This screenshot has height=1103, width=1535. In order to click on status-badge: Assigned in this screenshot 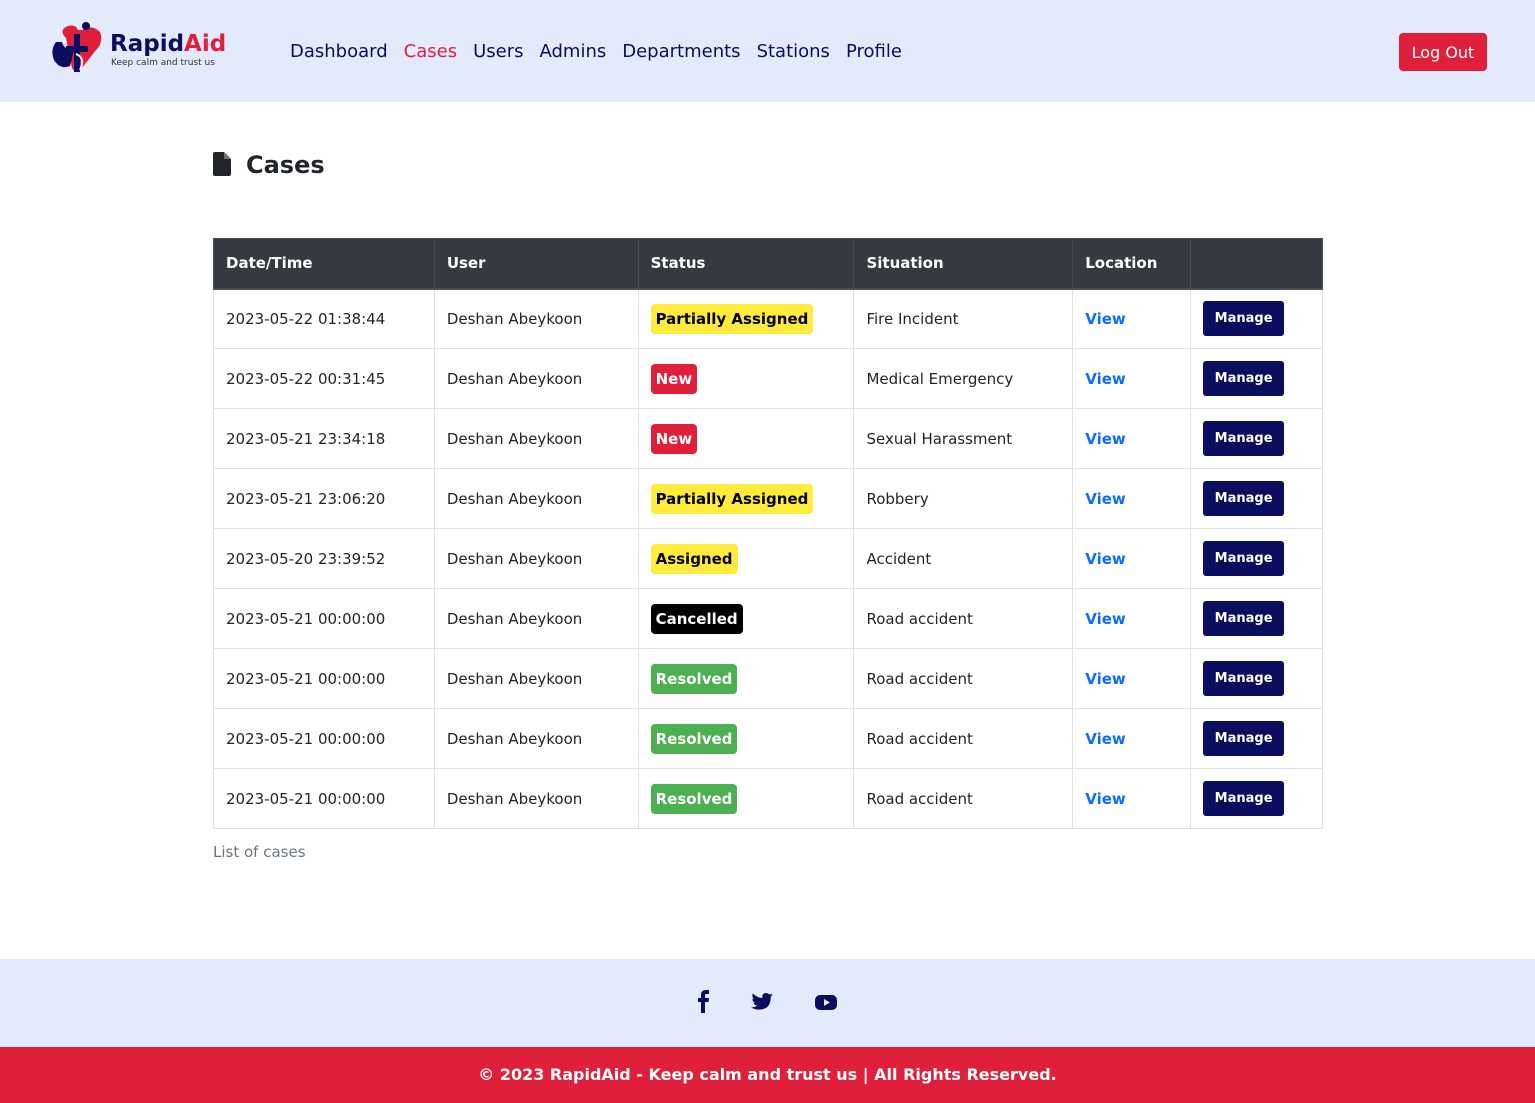, I will do `click(694, 558)`.